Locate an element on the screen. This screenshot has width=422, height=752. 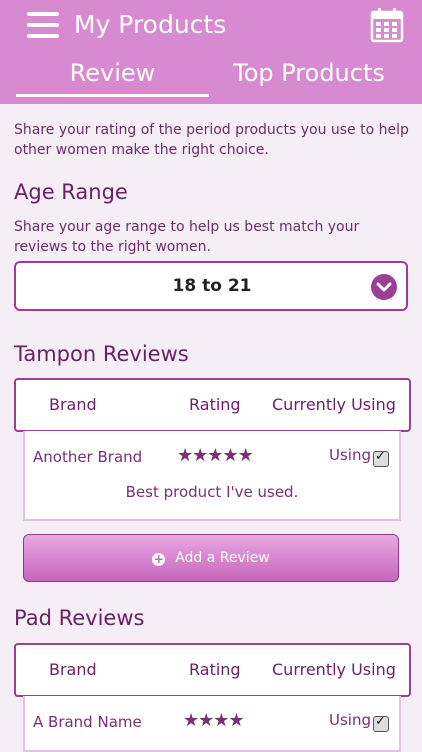
tab-top-products: Top Products is located at coordinates (309, 75).